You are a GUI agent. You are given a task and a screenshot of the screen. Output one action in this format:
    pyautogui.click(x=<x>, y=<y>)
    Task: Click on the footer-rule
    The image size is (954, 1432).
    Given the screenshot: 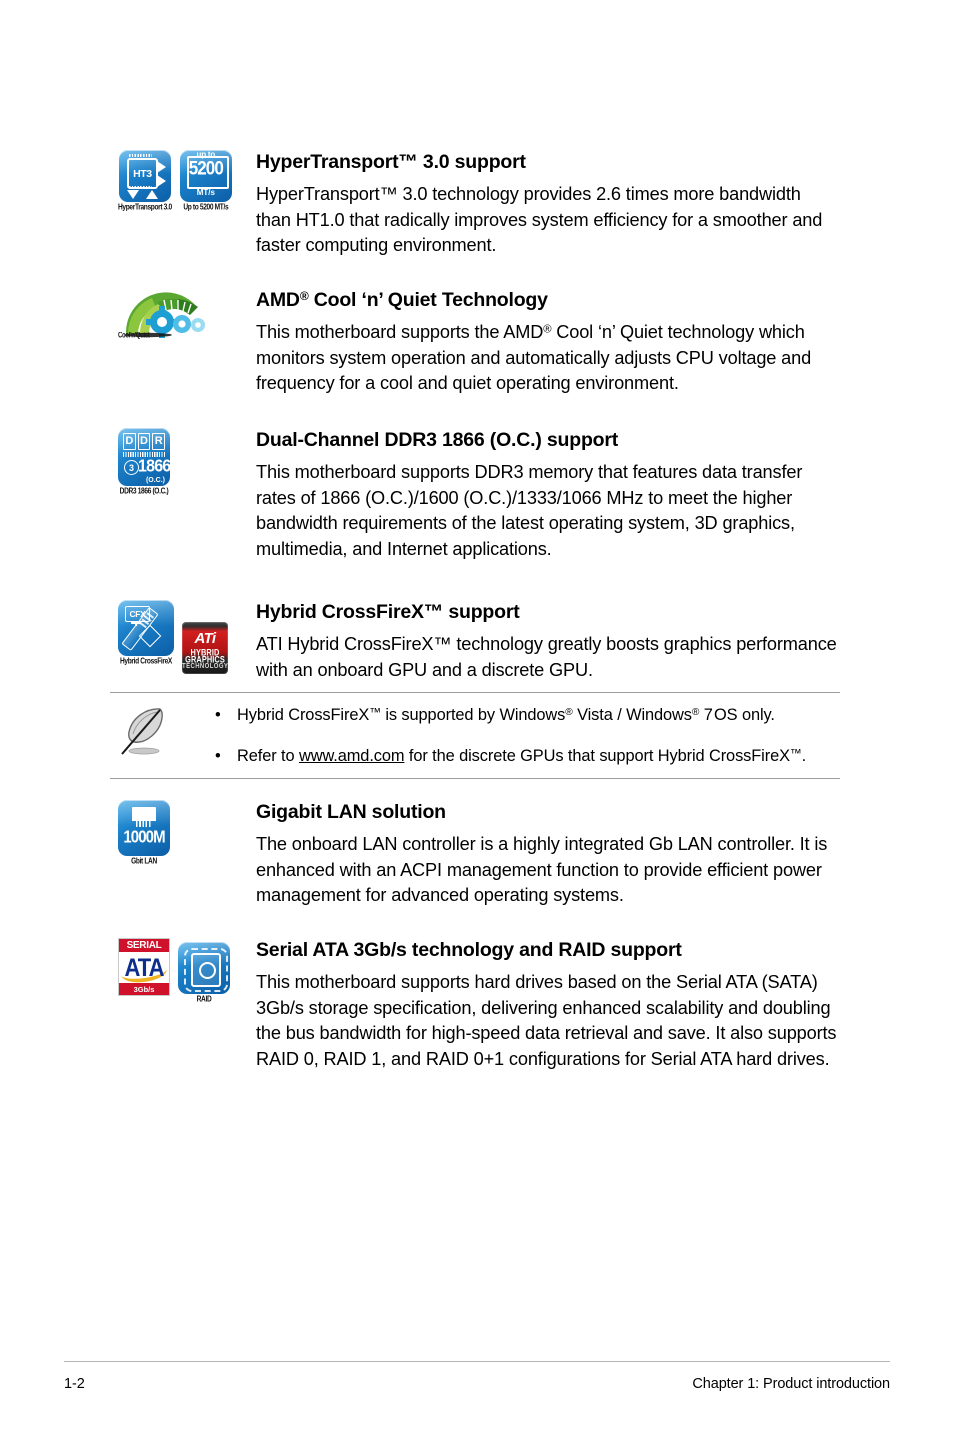 What is the action you would take?
    pyautogui.click(x=477, y=1361)
    